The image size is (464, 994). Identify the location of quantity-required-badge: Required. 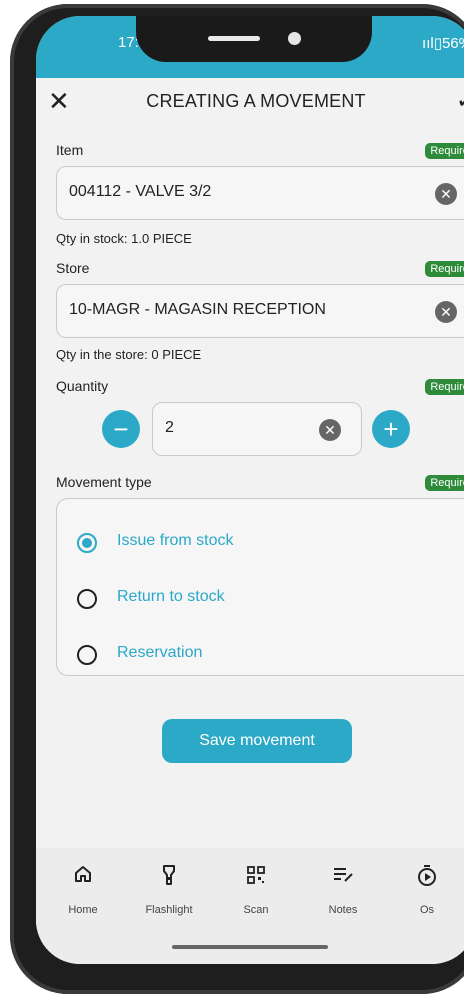
(444, 387).